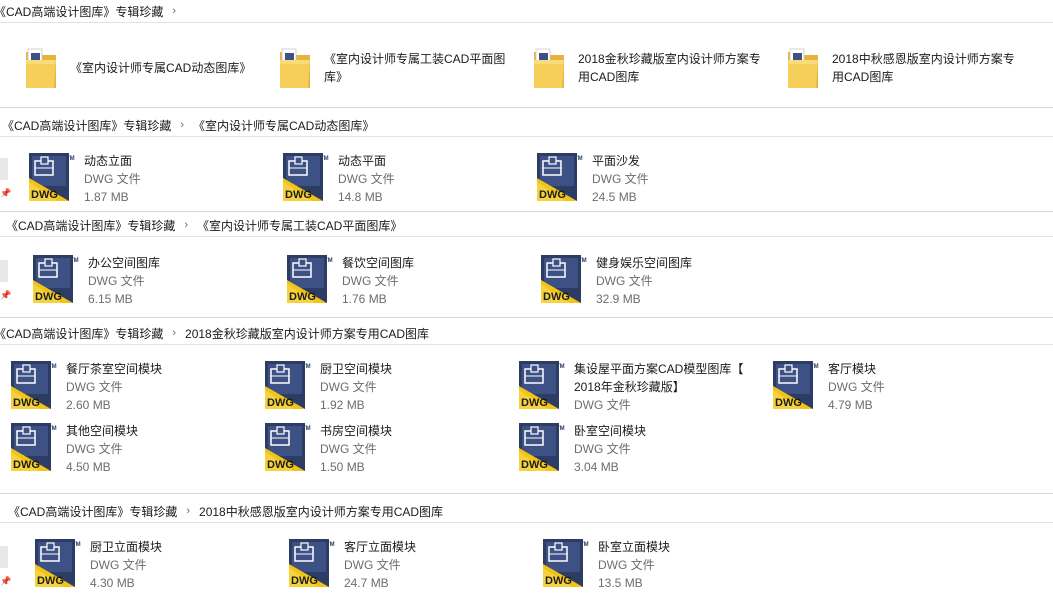  Describe the element at coordinates (828, 387) in the screenshot. I see `file-item: DWG TM 客厅模块 DWG 文件 4.79 MB` at that location.